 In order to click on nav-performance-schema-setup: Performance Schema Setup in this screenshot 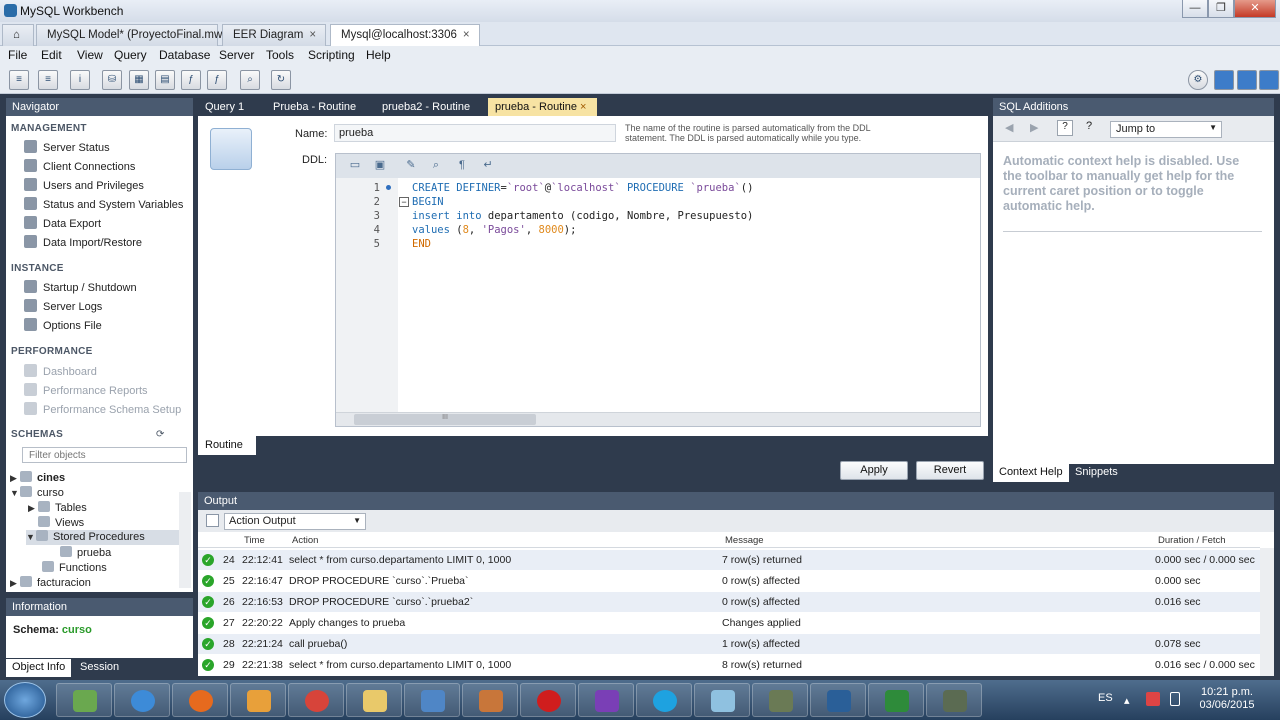, I will do `click(102, 409)`.